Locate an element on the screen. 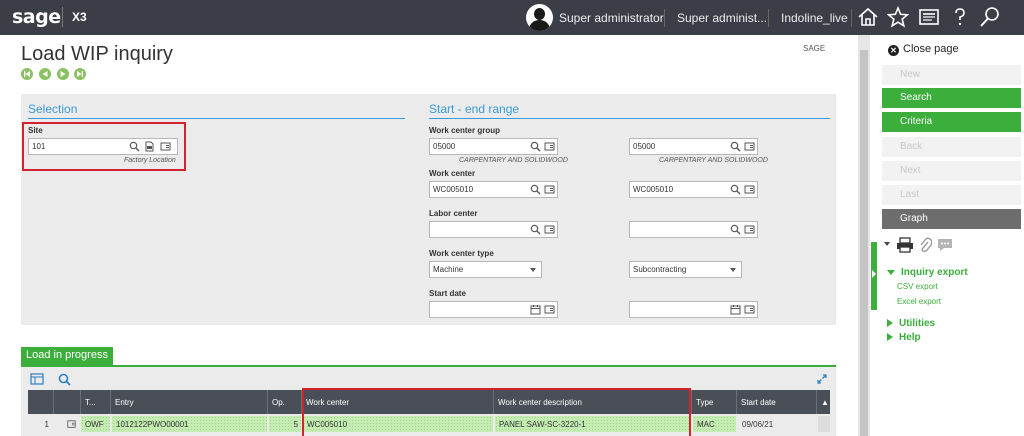  site-input: 101 is located at coordinates (103, 146).